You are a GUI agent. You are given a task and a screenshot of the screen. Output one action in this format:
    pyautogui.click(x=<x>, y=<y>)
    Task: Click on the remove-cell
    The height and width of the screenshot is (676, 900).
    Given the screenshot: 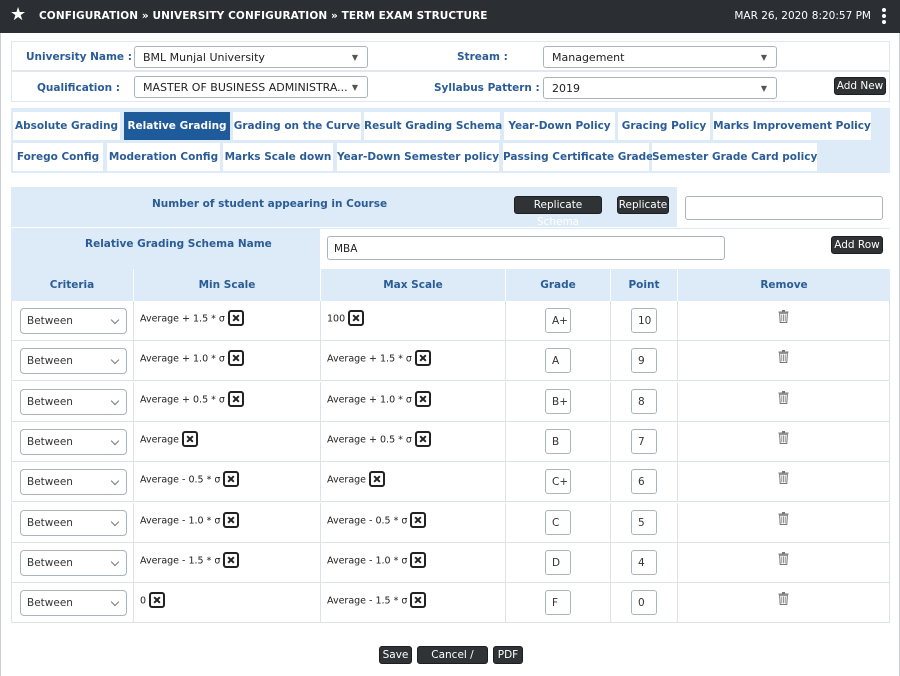 What is the action you would take?
    pyautogui.click(x=784, y=522)
    